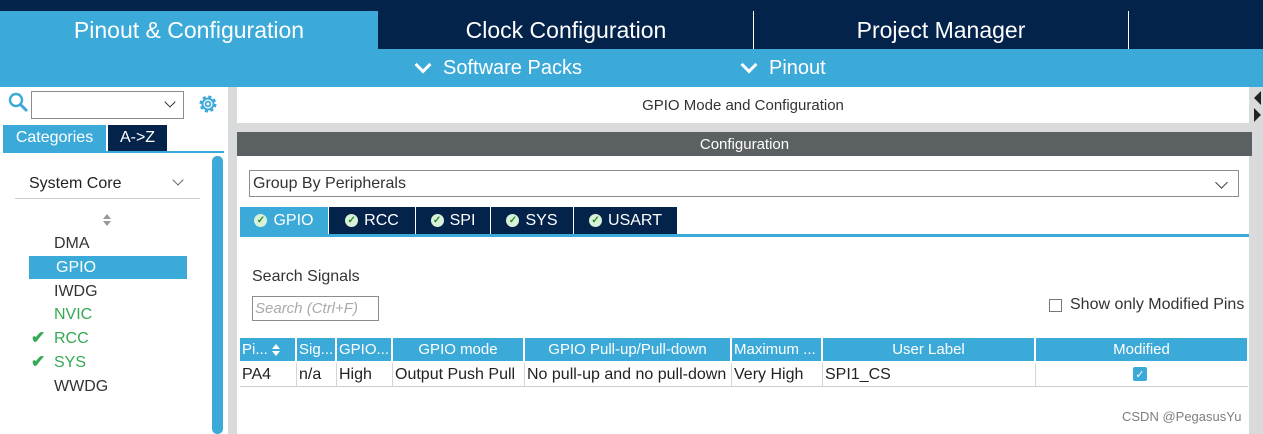 Image resolution: width=1263 pixels, height=434 pixels. I want to click on tab-rcc: ✓ RCC, so click(372, 220).